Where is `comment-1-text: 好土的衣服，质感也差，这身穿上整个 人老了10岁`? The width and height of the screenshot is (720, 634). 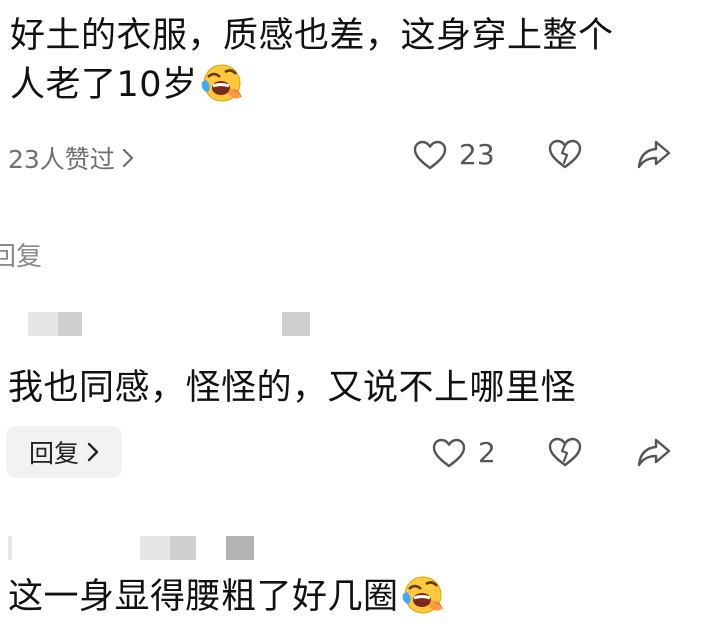 comment-1-text: 好土的衣服，质感也差，这身穿上整个 人老了10岁 is located at coordinates (312, 60).